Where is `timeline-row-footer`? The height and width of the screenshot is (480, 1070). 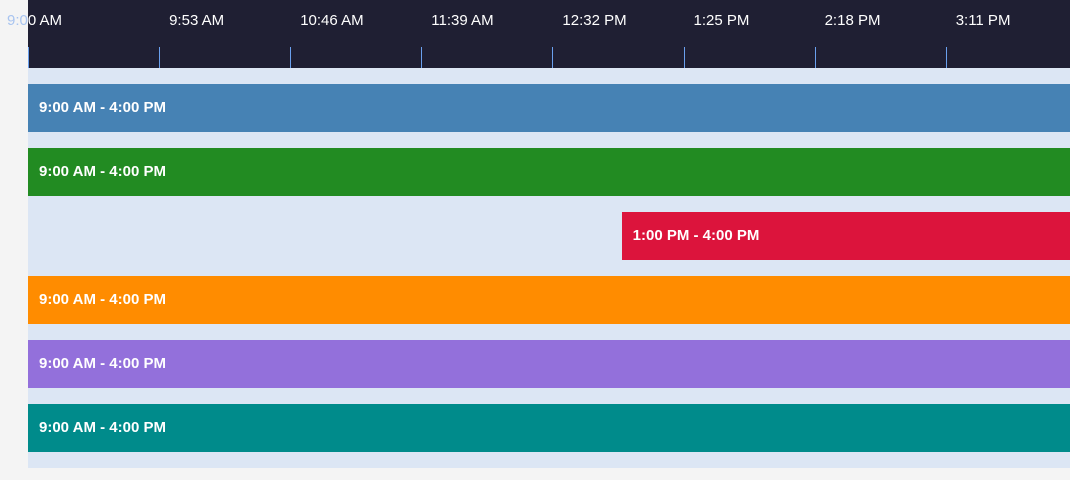
timeline-row-footer is located at coordinates (549, 460).